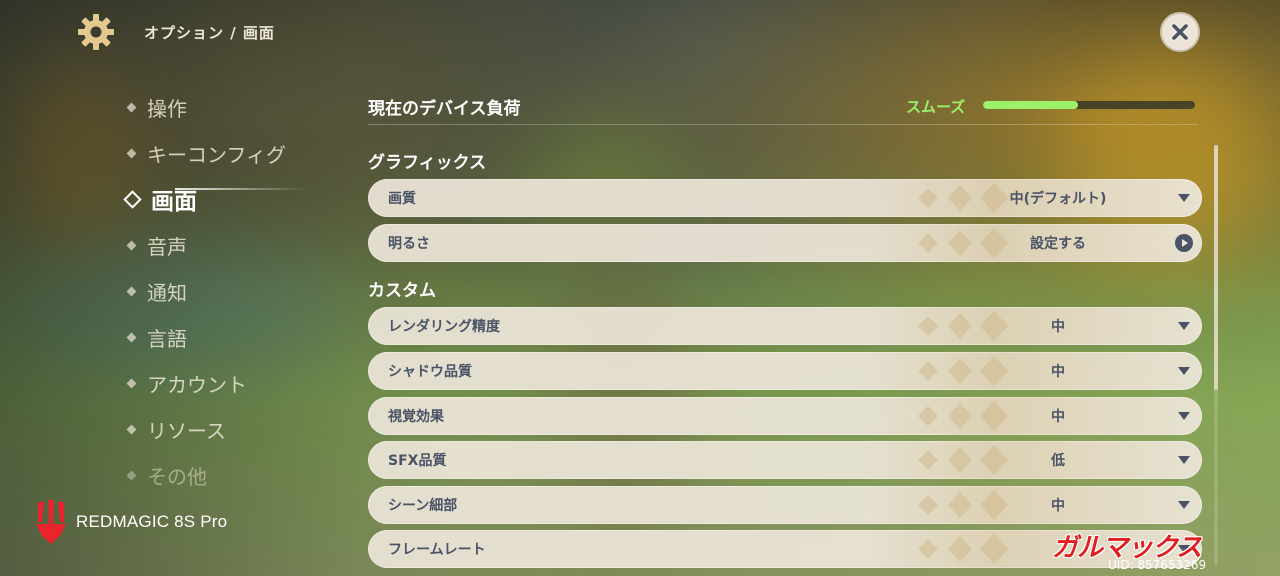 This screenshot has height=576, width=1280. I want to click on divider, so click(783, 124).